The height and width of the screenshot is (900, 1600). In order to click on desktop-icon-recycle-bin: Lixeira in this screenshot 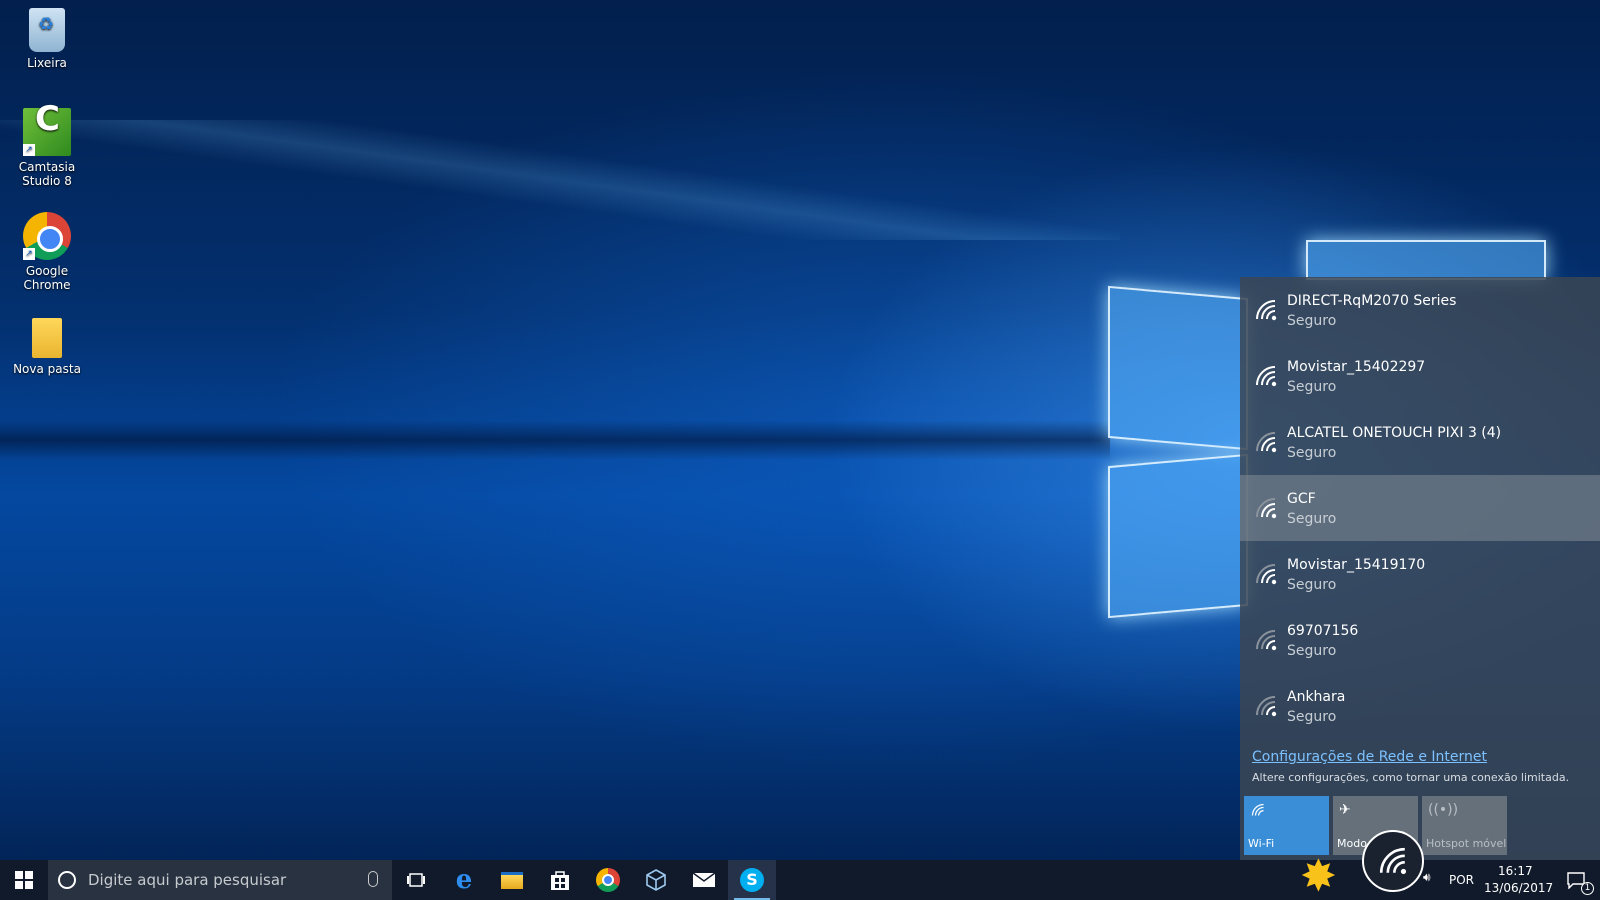, I will do `click(47, 39)`.